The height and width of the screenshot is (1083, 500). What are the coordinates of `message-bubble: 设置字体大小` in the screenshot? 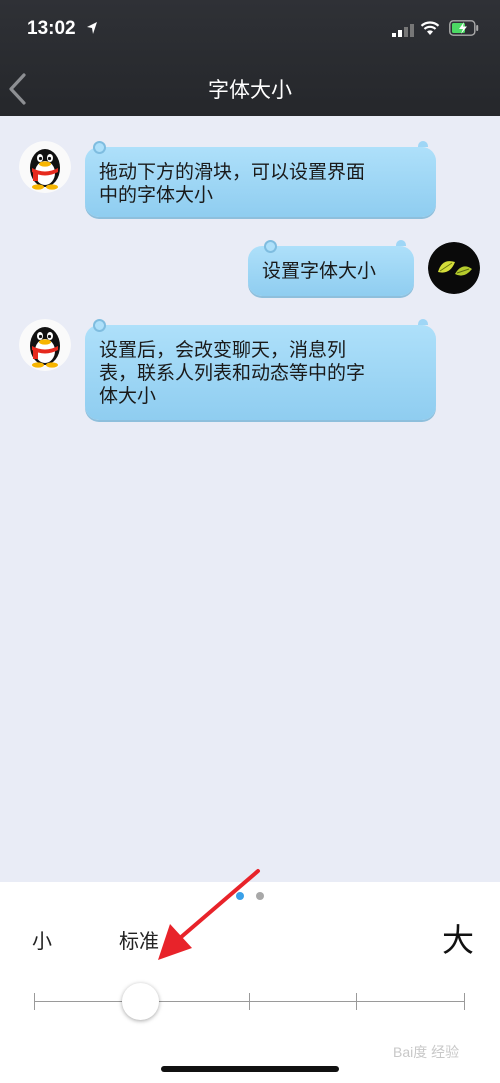 It's located at (331, 268).